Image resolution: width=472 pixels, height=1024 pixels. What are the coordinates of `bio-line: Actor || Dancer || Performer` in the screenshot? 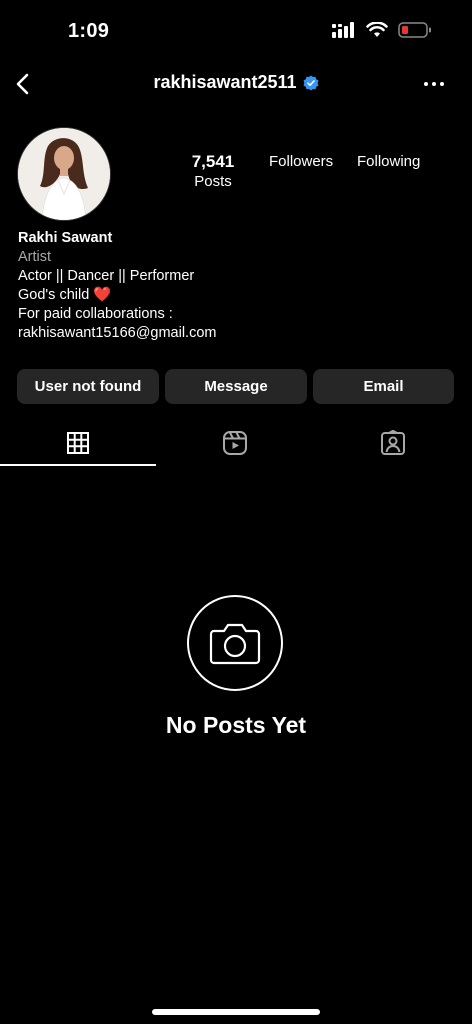 It's located at (106, 276).